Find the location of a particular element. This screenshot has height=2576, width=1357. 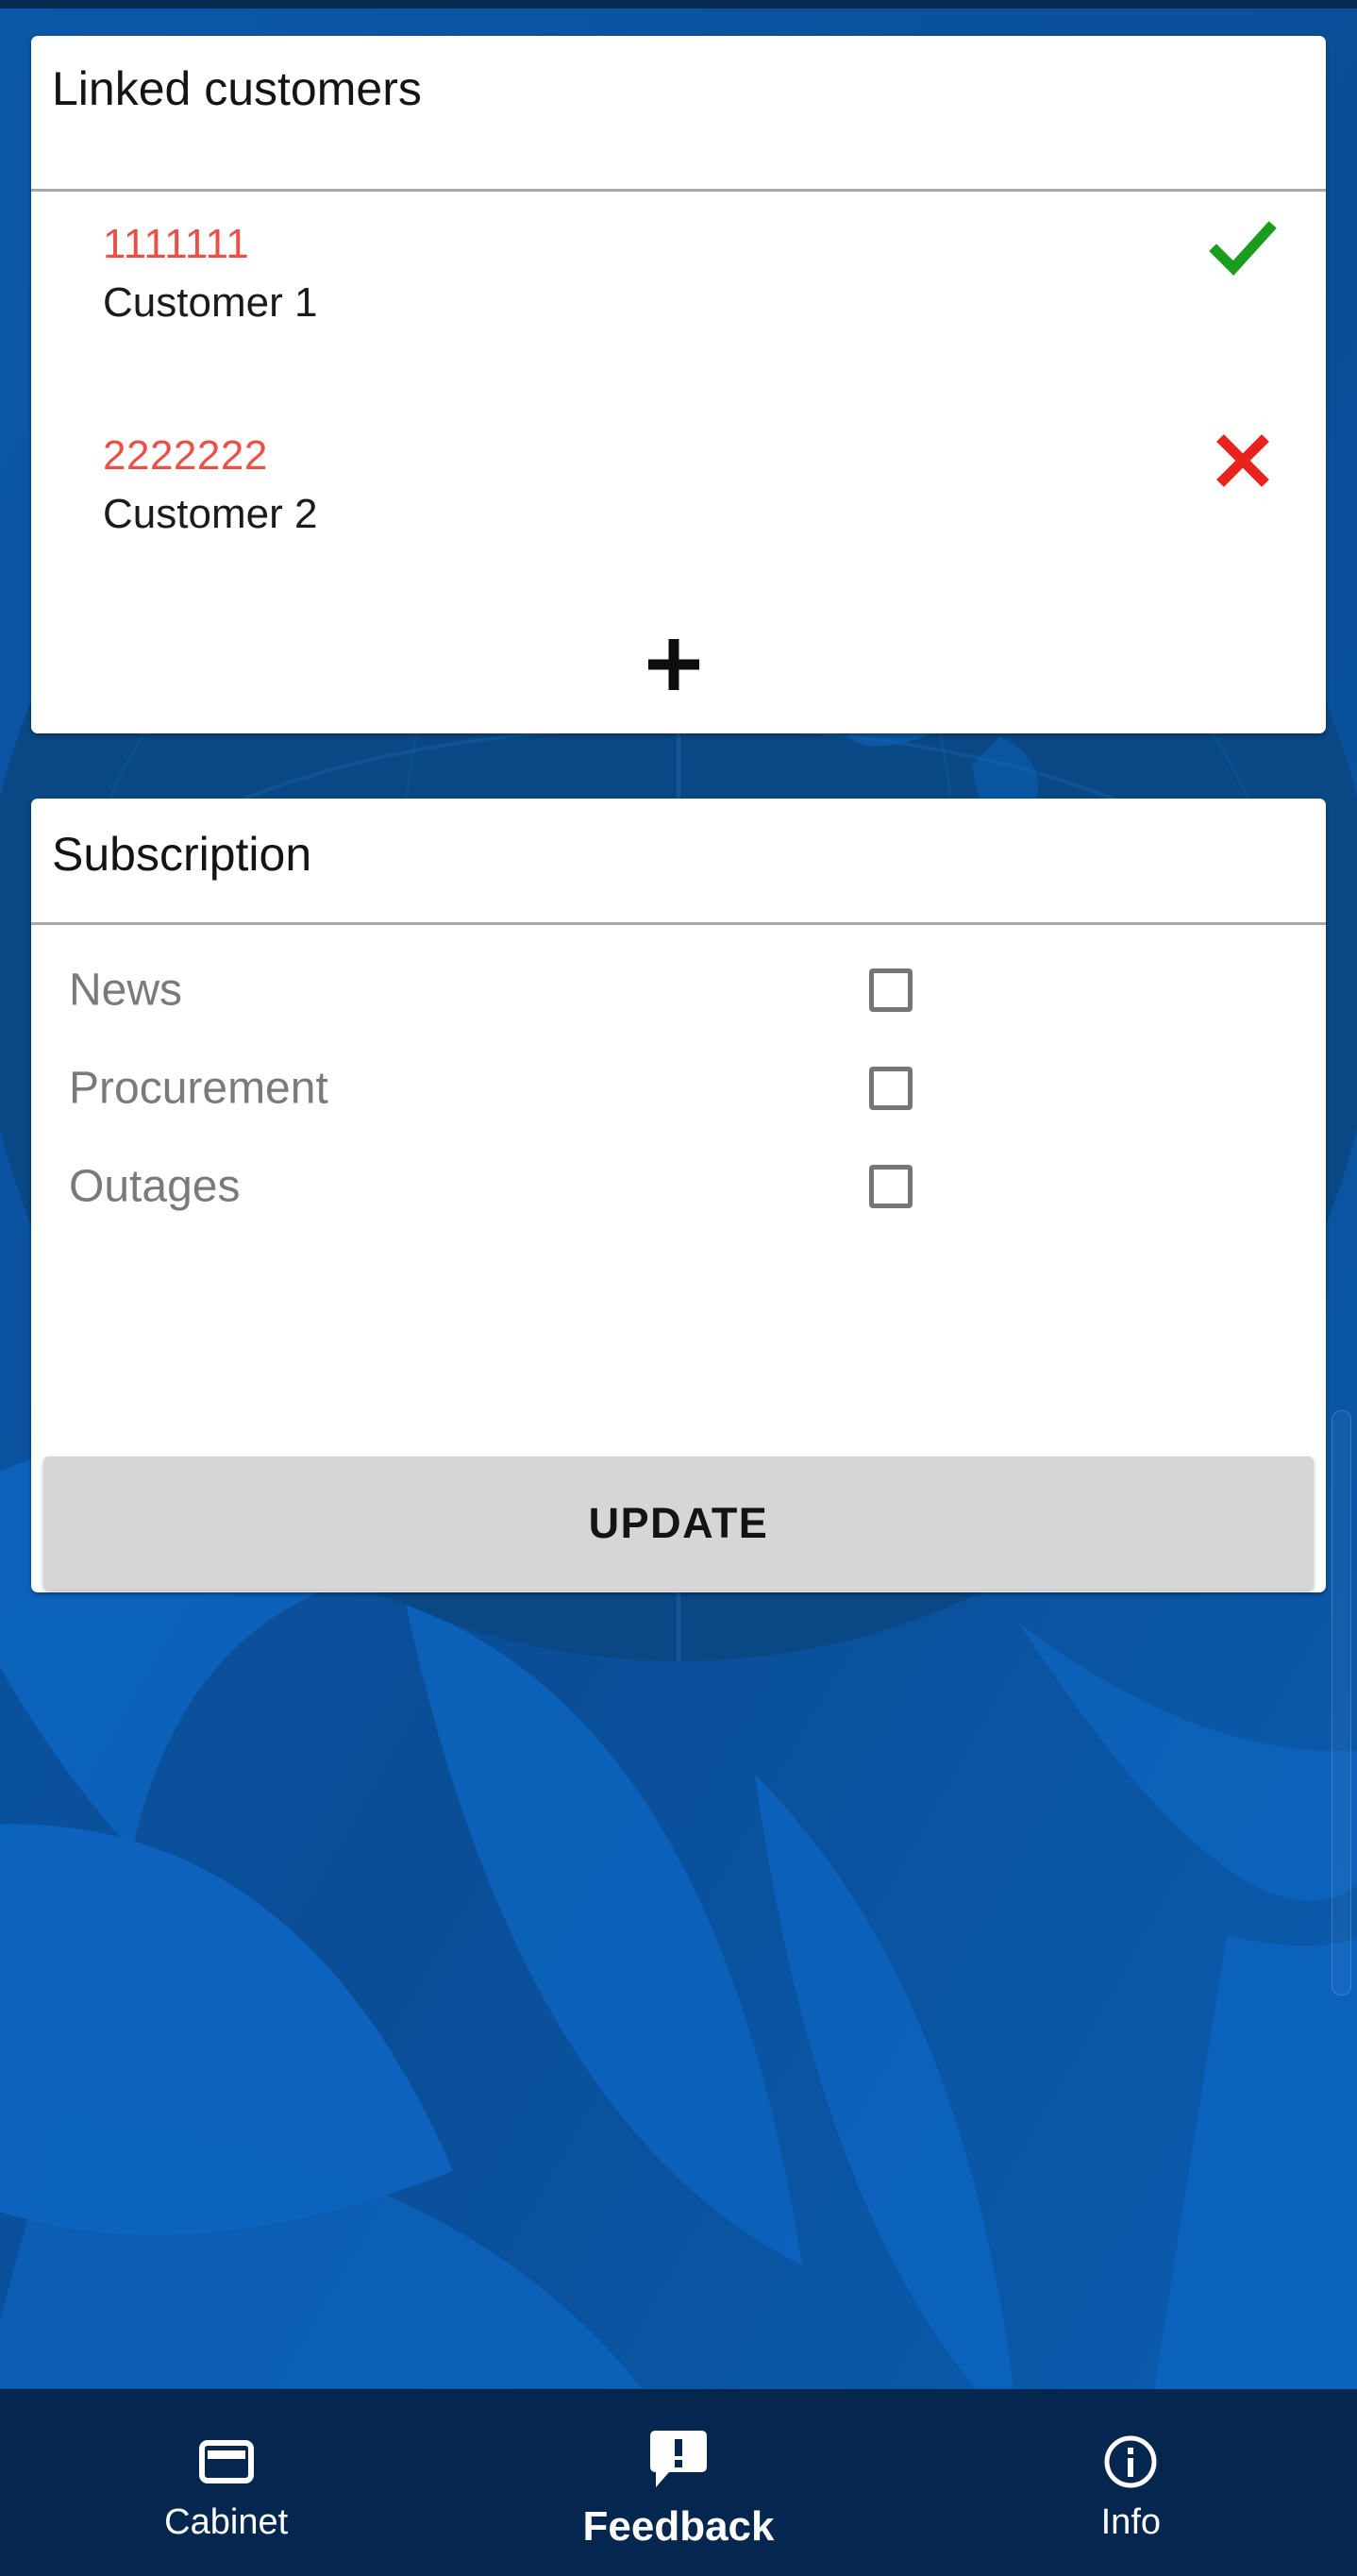

customer-id: 1111111 is located at coordinates (177, 244).